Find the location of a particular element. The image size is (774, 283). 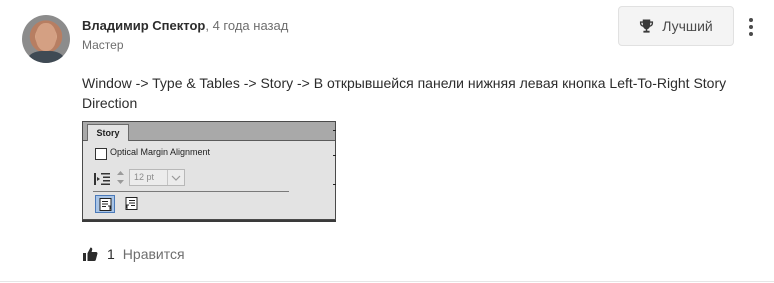

avatar-face is located at coordinates (46, 37).